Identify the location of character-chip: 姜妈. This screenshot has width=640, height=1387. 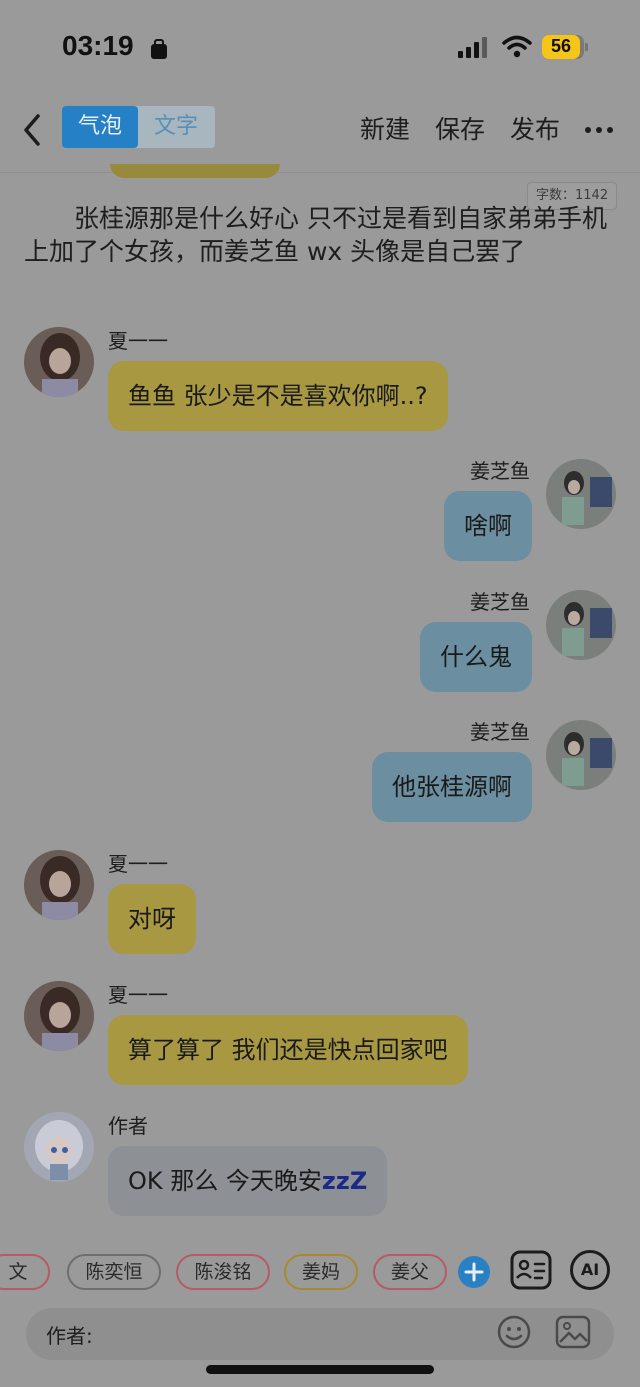
(321, 1272).